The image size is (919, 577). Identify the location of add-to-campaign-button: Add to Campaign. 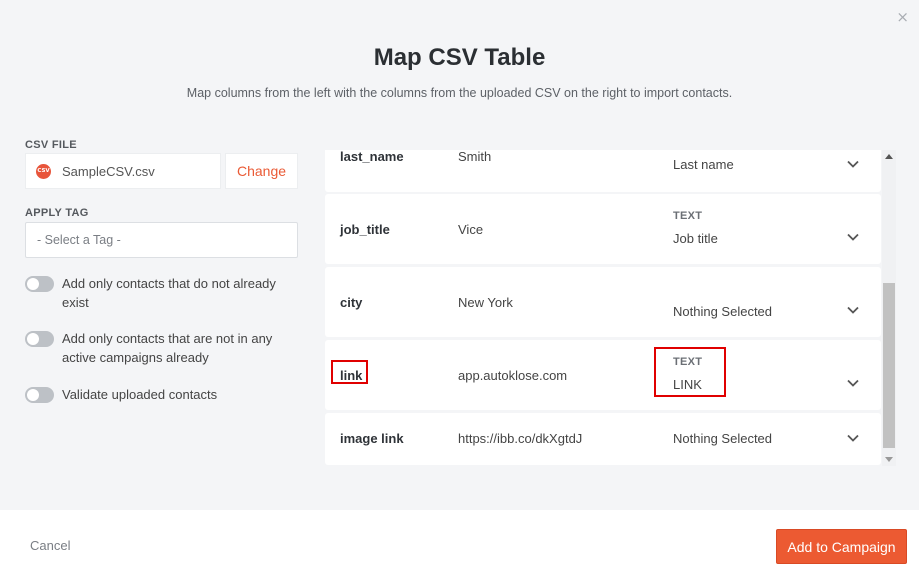
(841, 546).